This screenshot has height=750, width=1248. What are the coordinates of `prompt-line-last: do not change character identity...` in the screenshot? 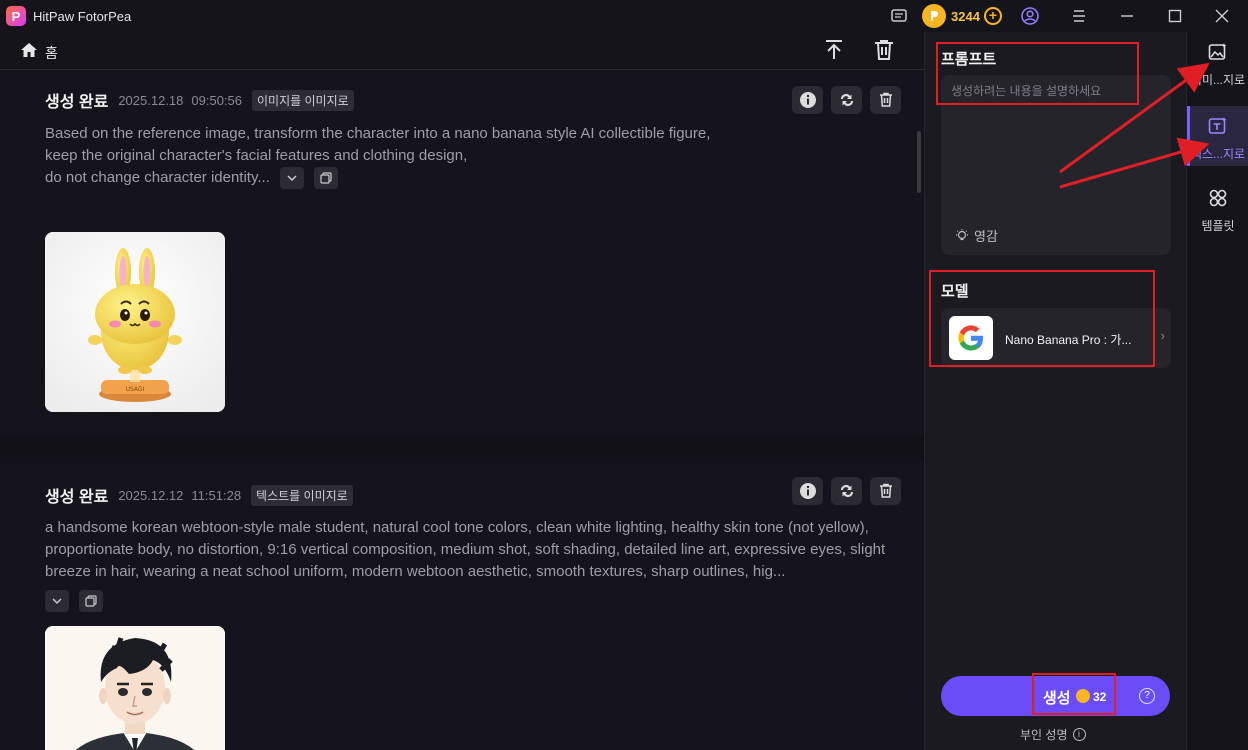 It's located at (475, 178).